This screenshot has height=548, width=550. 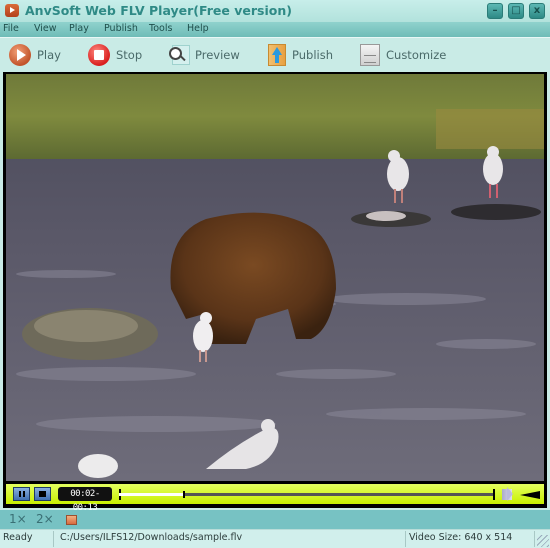 I want to click on playback-controls: 00:02-00:13, so click(x=275, y=498).